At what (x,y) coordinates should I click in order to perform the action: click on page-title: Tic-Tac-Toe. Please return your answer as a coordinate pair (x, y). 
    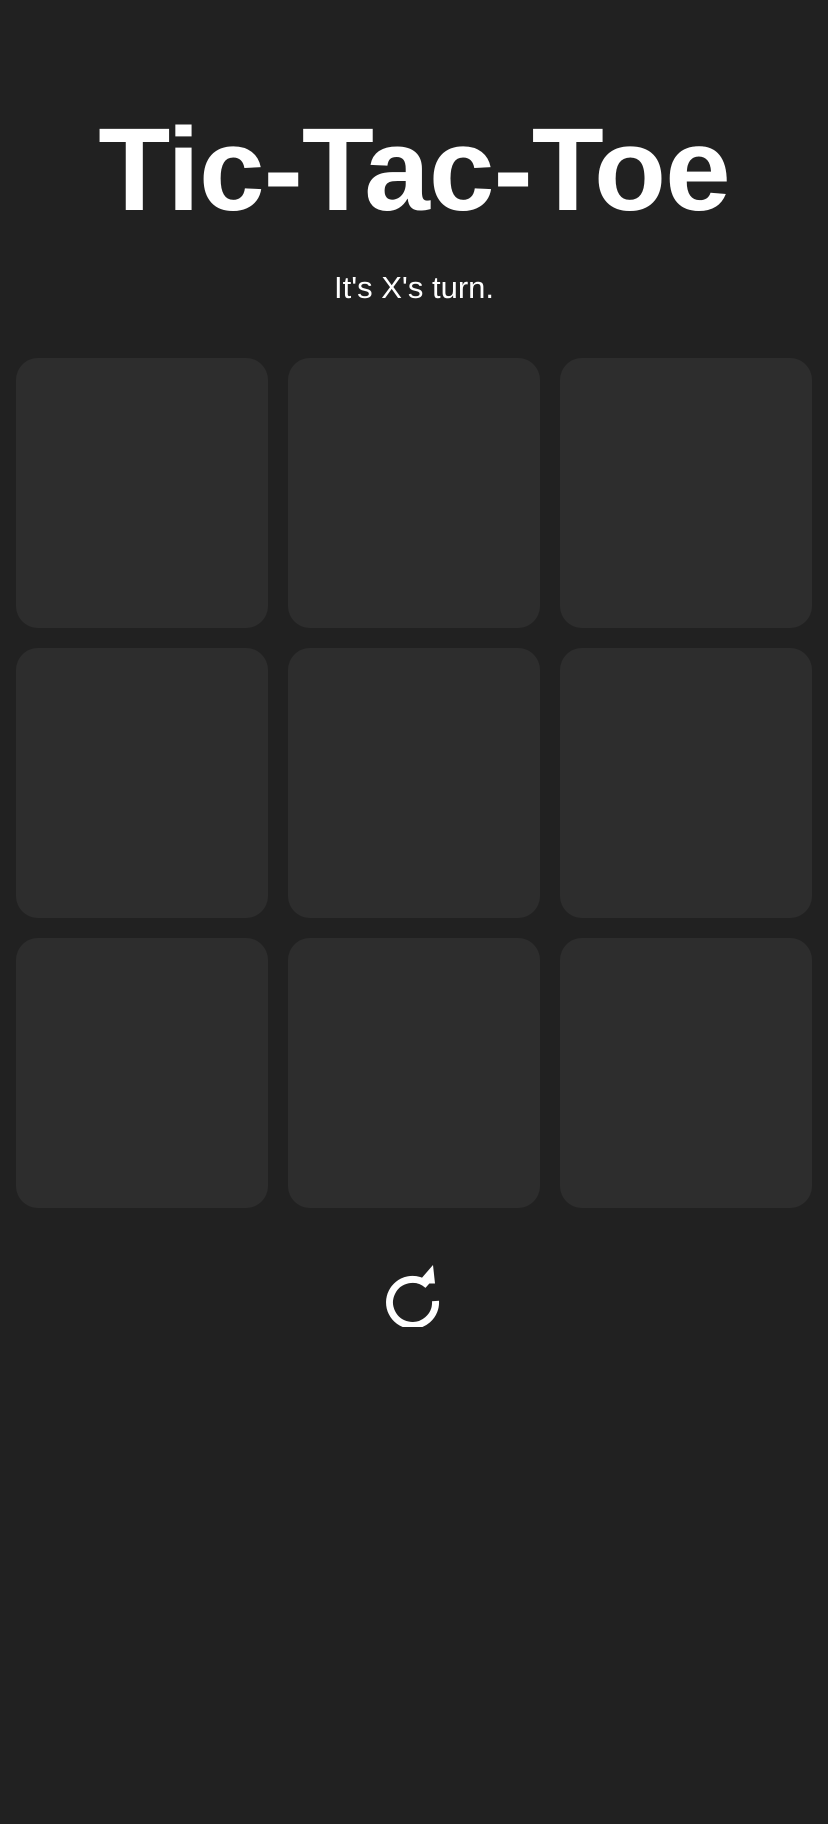
    Looking at the image, I should click on (414, 170).